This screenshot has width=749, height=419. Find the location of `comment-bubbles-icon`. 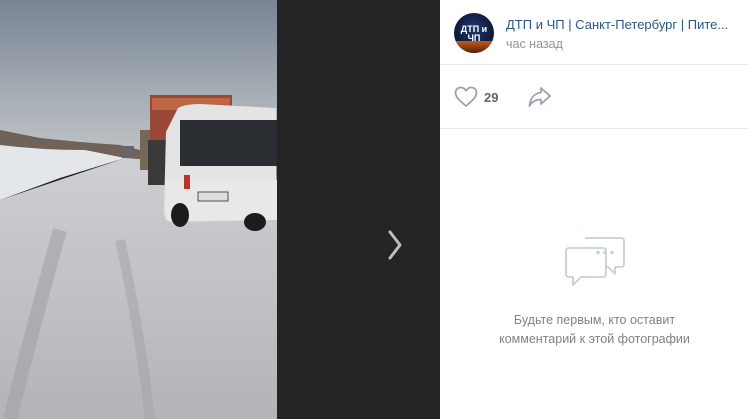

comment-bubbles-icon is located at coordinates (594, 261).